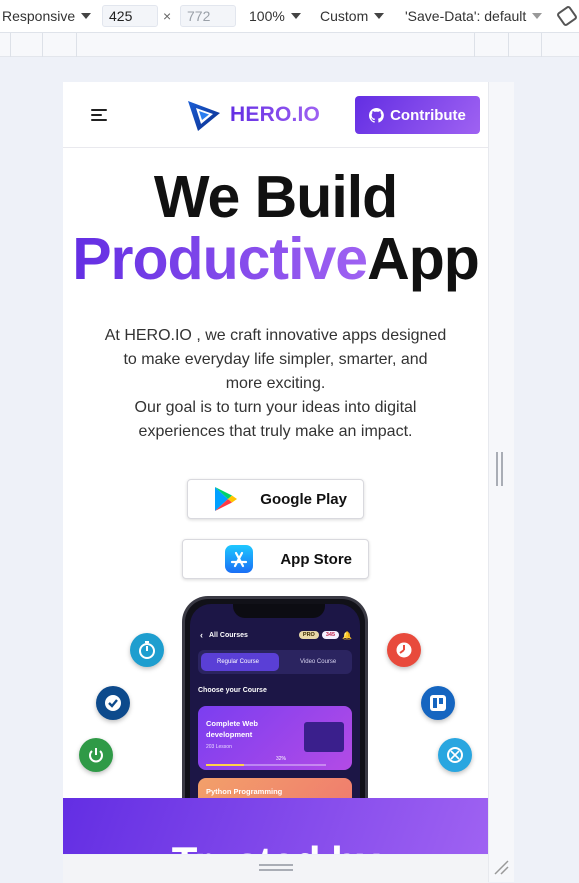 The width and height of the screenshot is (579, 883). Describe the element at coordinates (275, 738) in the screenshot. I see `course-card-web: Complete Web development 203 Lesson 32%` at that location.